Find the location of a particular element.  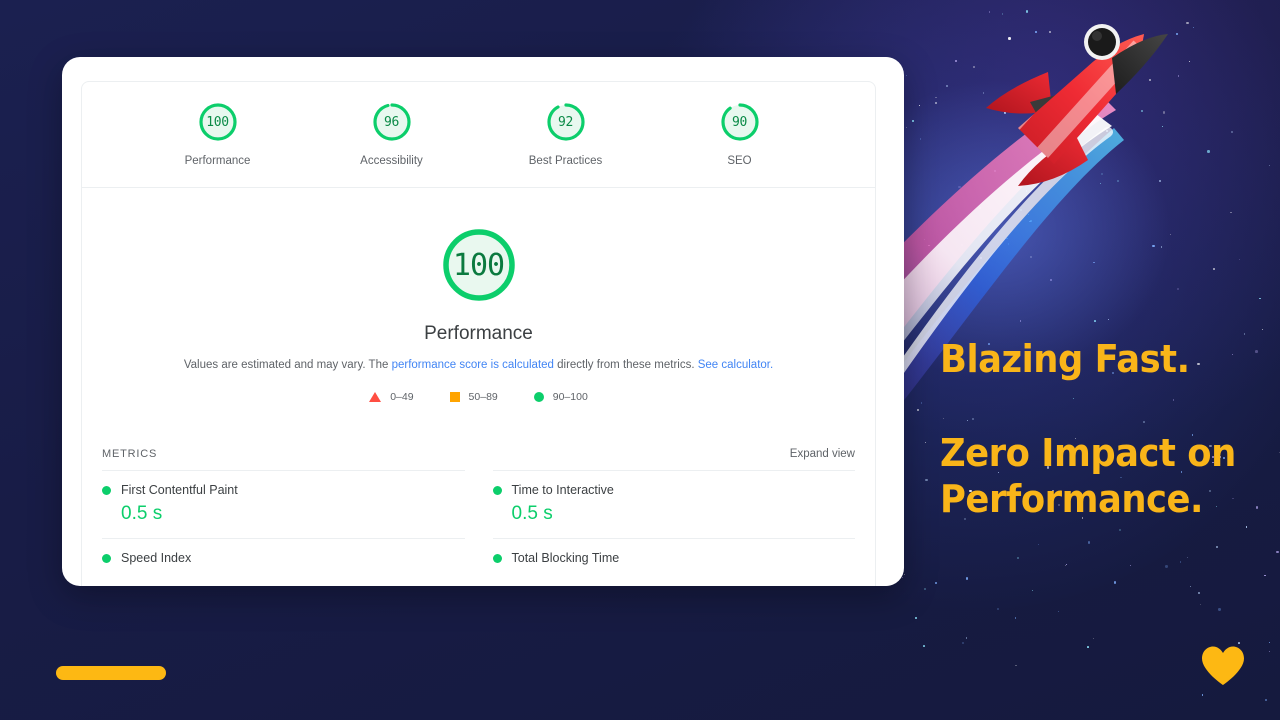

gauge-score: 96 is located at coordinates (391, 122).